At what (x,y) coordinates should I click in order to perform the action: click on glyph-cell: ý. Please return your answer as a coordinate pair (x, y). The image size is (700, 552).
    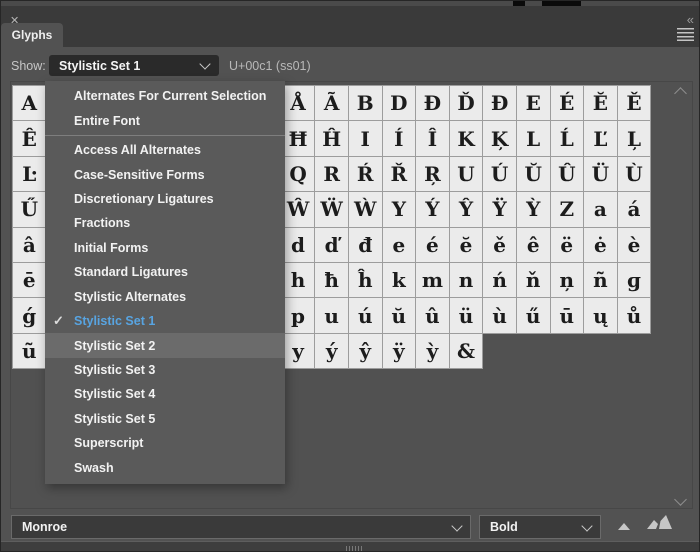
    Looking at the image, I should click on (331, 351).